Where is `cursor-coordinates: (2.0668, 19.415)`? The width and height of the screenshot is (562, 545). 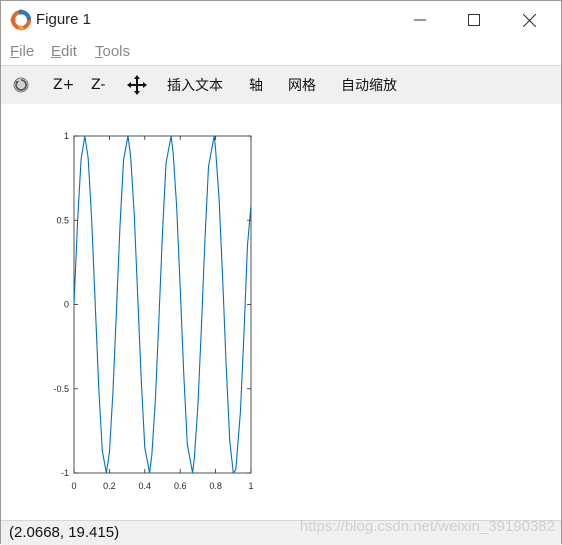 cursor-coordinates: (2.0668, 19.415) is located at coordinates (64, 532).